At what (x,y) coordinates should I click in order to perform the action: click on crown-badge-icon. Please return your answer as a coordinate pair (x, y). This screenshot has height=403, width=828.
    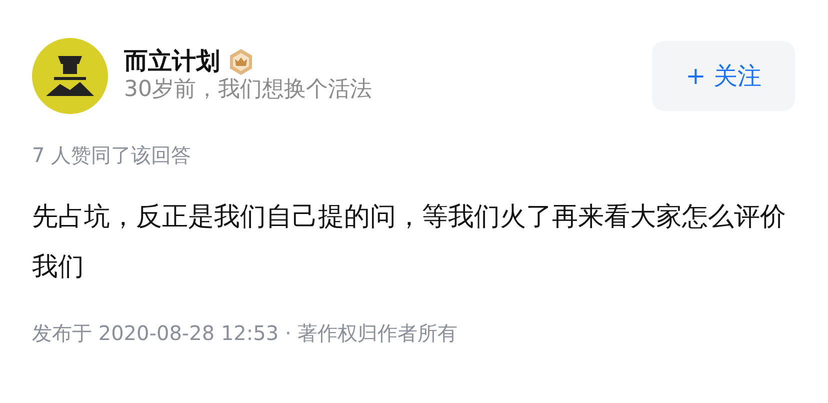
    Looking at the image, I should click on (241, 62).